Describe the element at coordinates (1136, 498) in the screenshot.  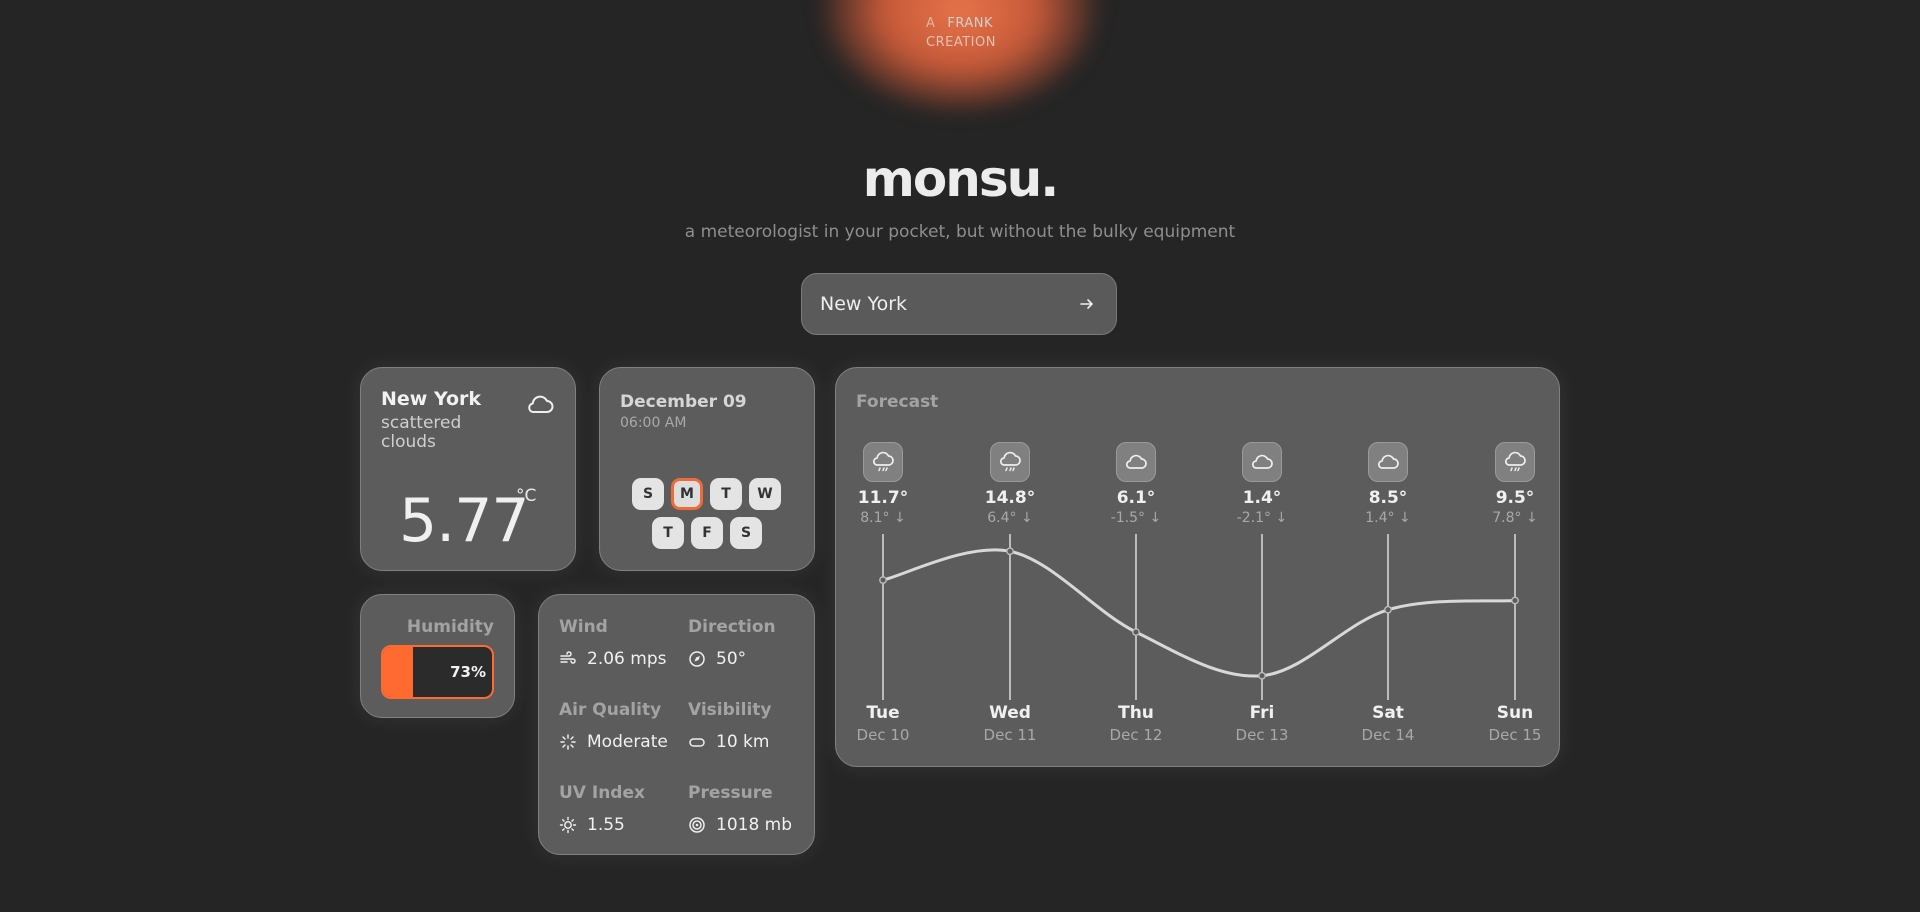
I see `forecast-high: 6.1°` at that location.